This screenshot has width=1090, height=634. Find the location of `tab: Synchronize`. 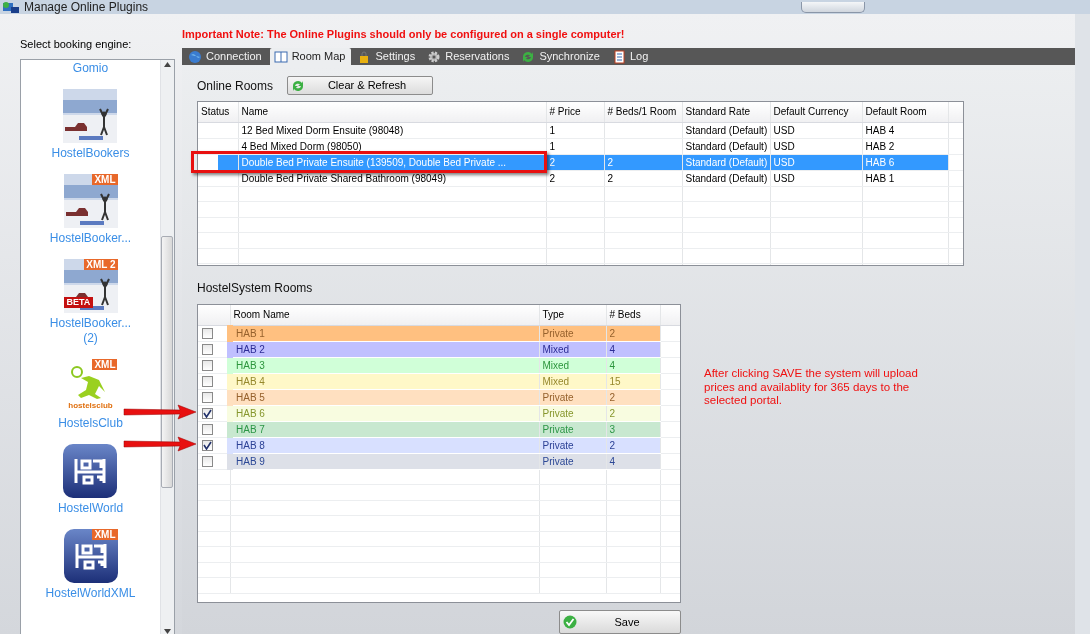

tab: Synchronize is located at coordinates (561, 56).